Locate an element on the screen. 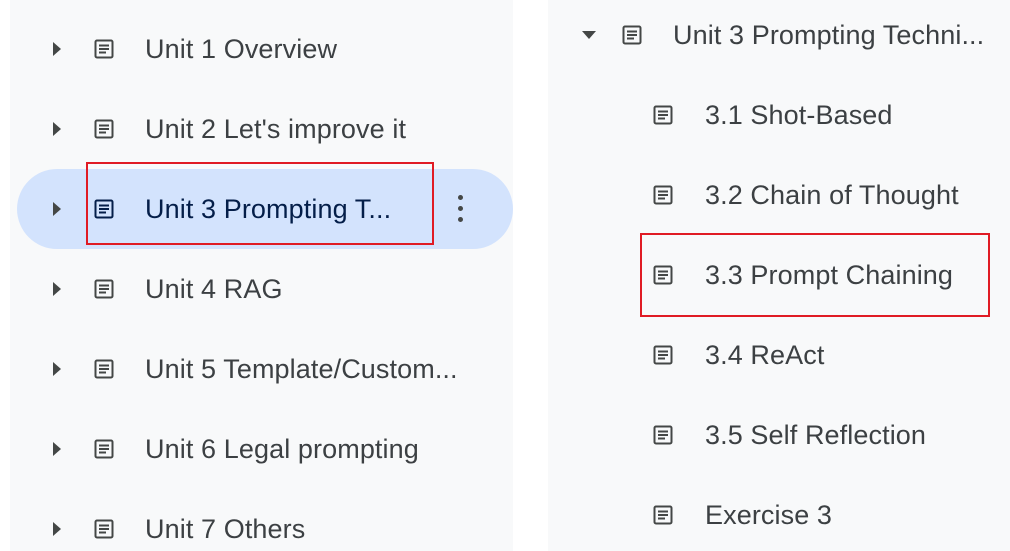 The height and width of the screenshot is (551, 1010). tree-item-3-5: 3.5 Self Reflection is located at coordinates (779, 435).